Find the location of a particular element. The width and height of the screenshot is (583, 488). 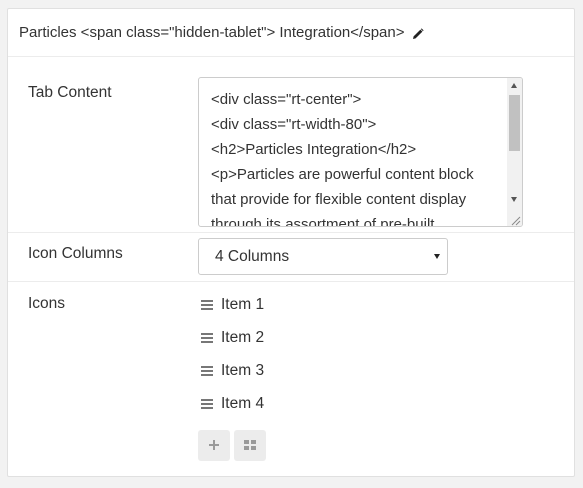

icons-label: Icons is located at coordinates (47, 303).